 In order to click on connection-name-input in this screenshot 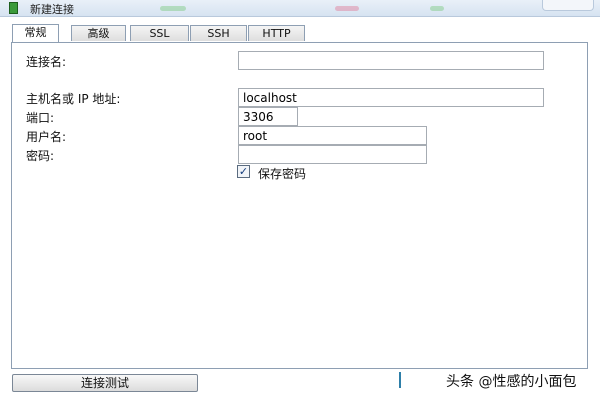, I will do `click(391, 60)`.